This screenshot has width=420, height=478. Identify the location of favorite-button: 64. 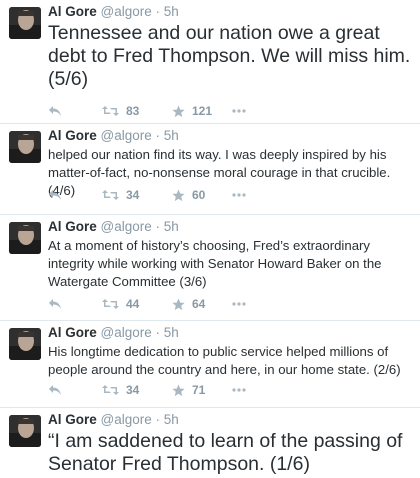
(202, 304).